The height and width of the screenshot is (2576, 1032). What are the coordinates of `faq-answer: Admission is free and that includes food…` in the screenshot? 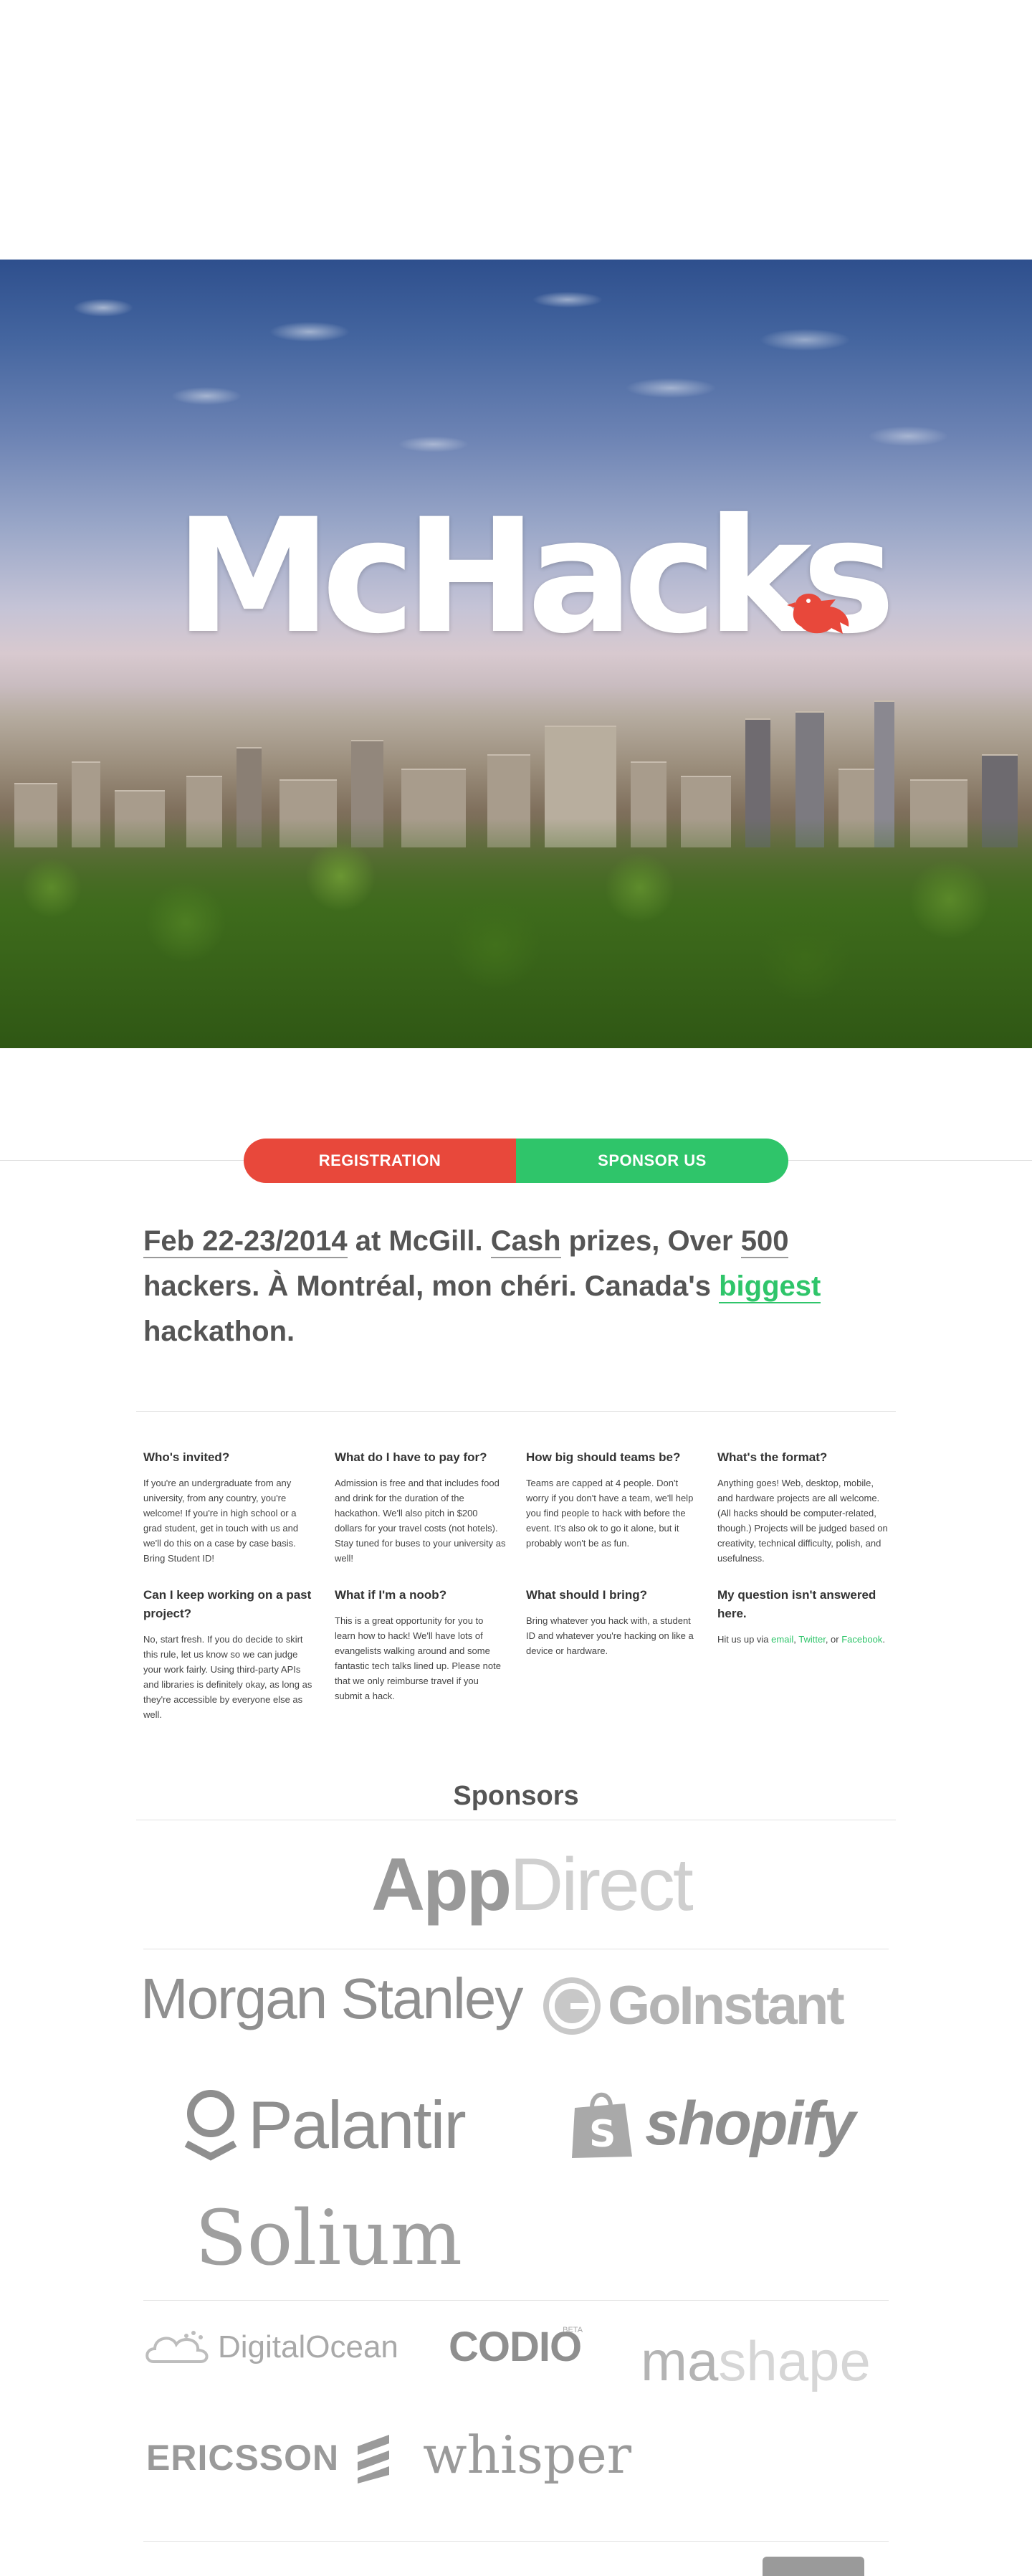 It's located at (421, 1521).